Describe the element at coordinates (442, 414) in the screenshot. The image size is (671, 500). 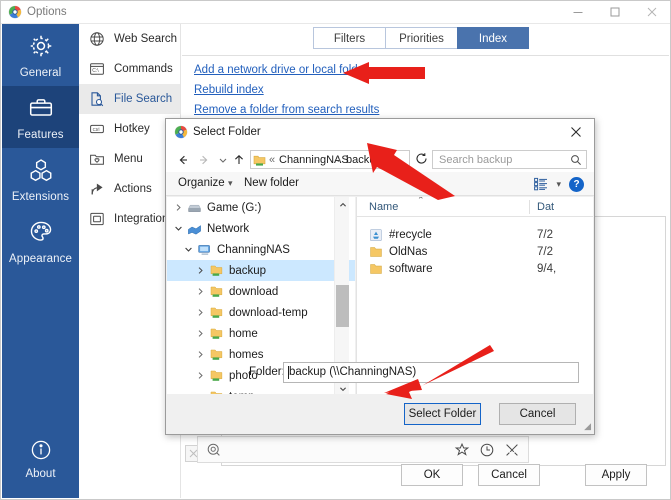
I see `select-folder-button: Select Folder` at that location.